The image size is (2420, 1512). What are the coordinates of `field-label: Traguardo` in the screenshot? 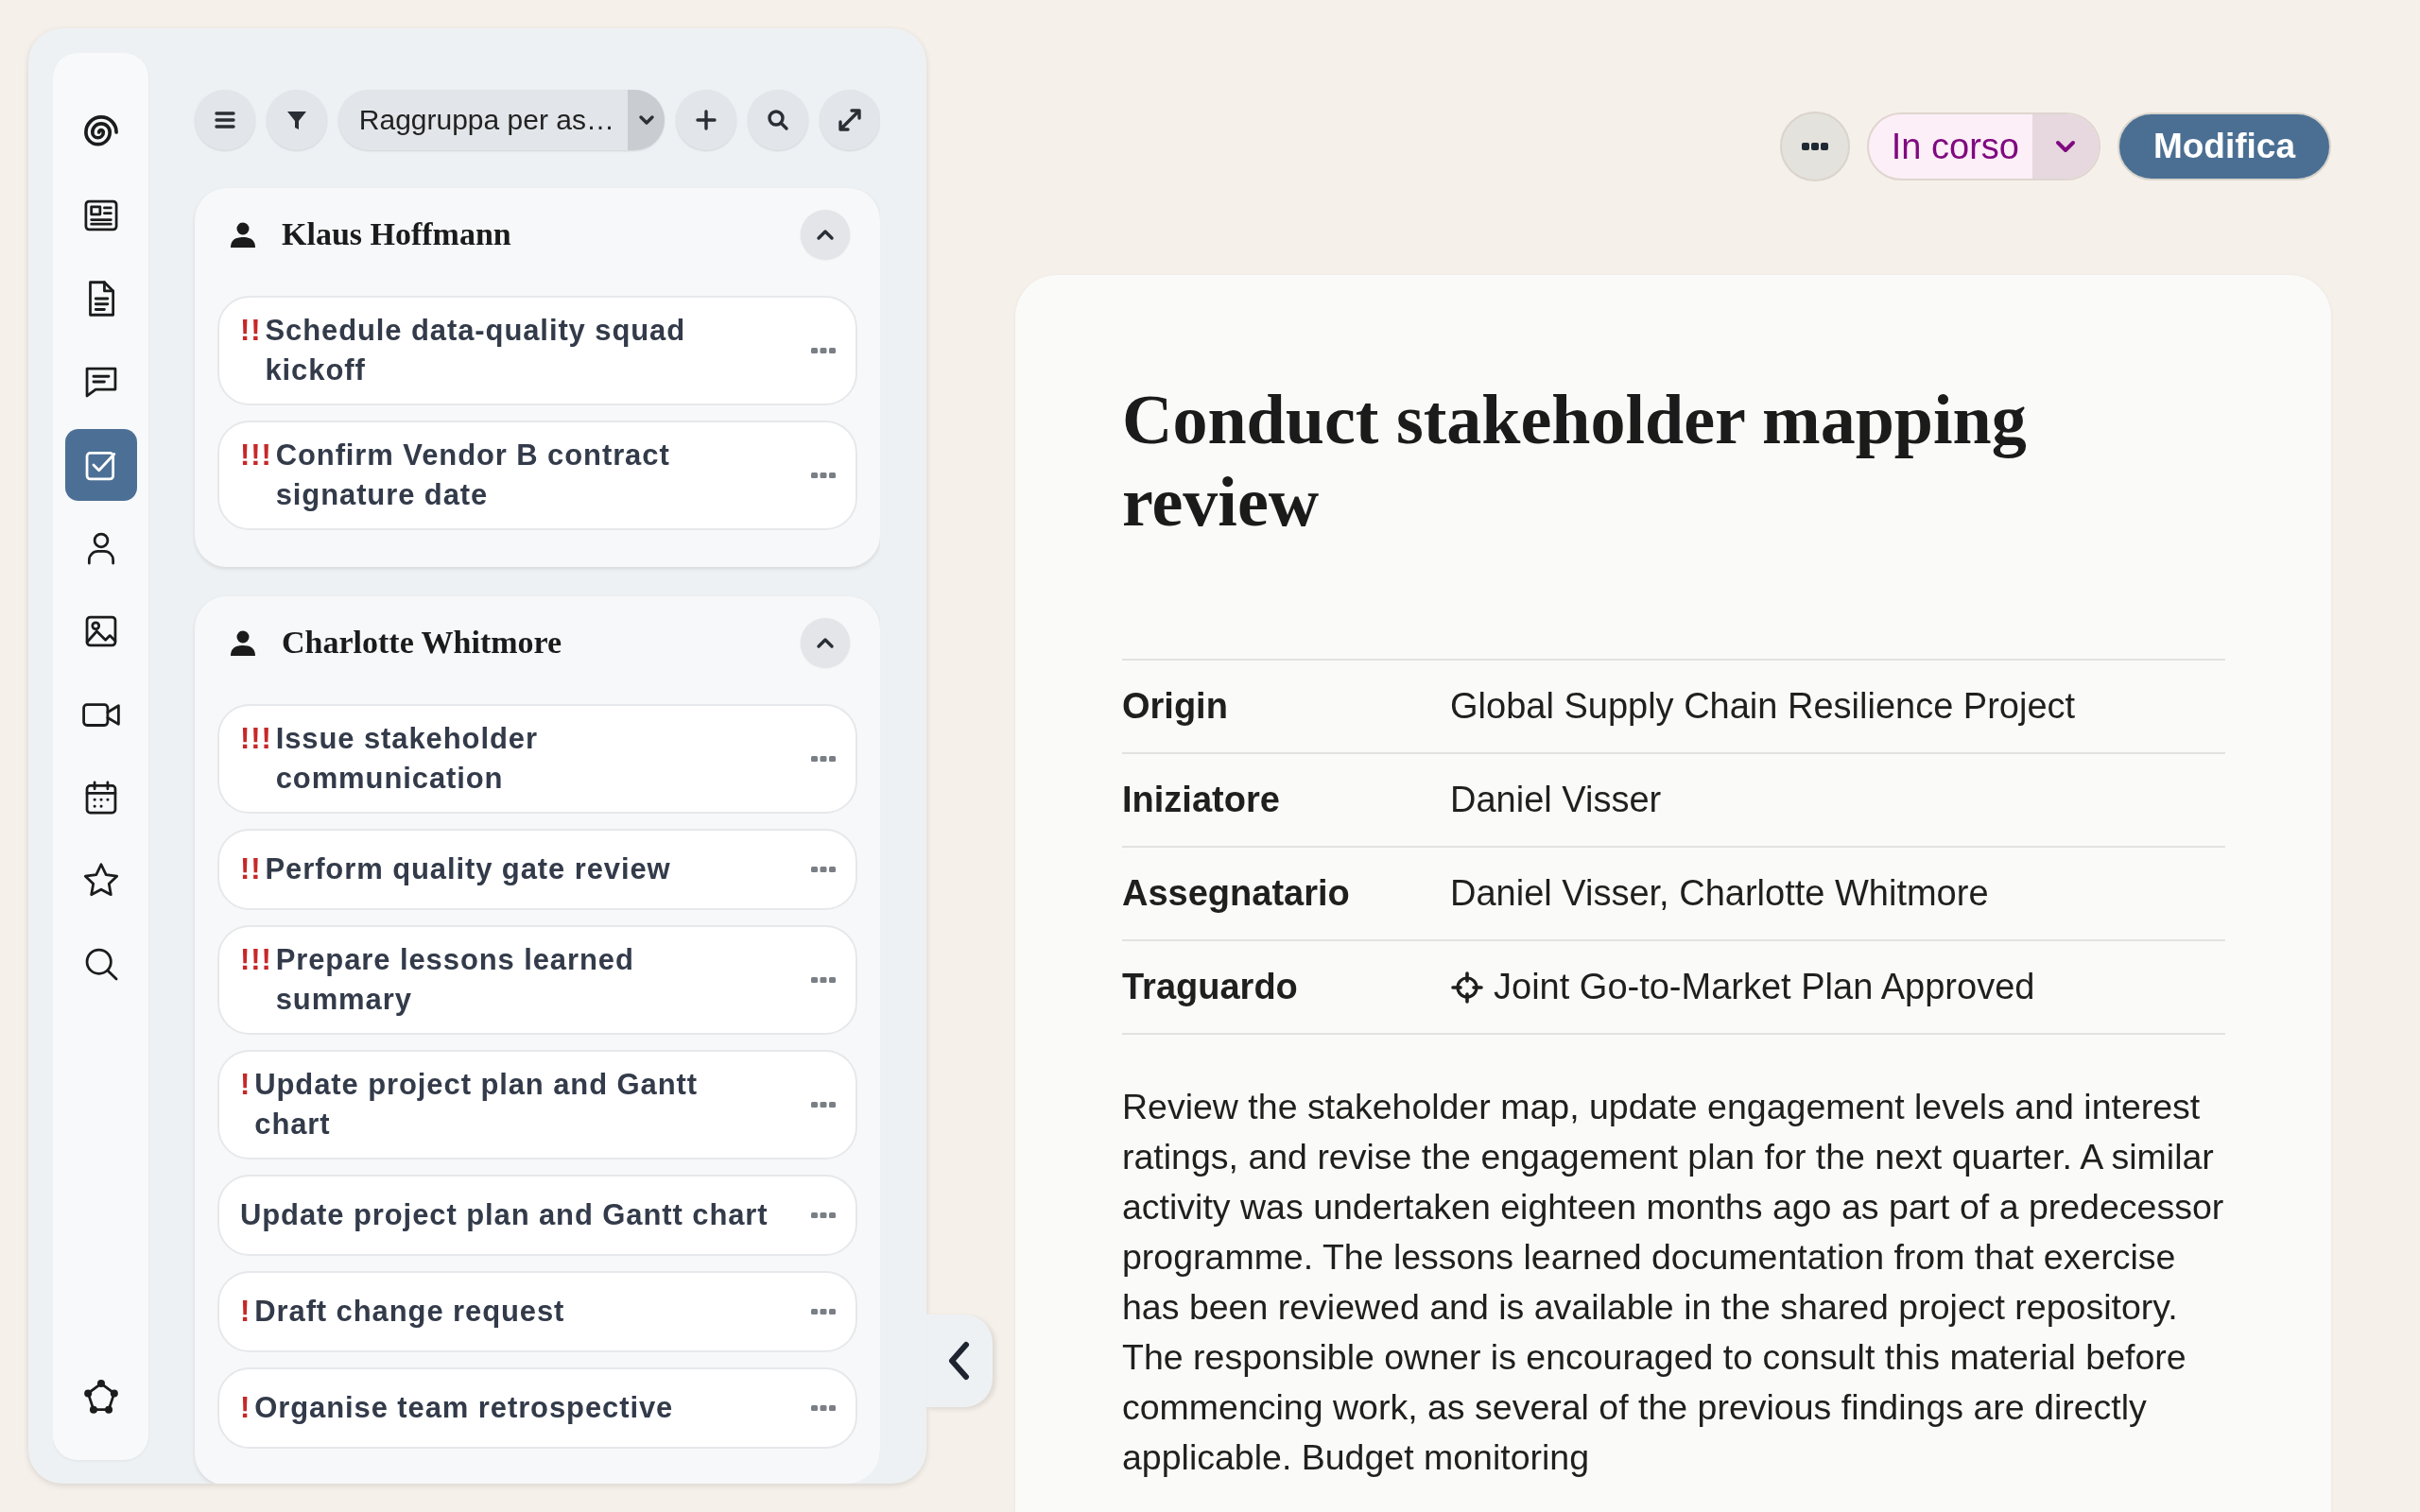 It's located at (1210, 987).